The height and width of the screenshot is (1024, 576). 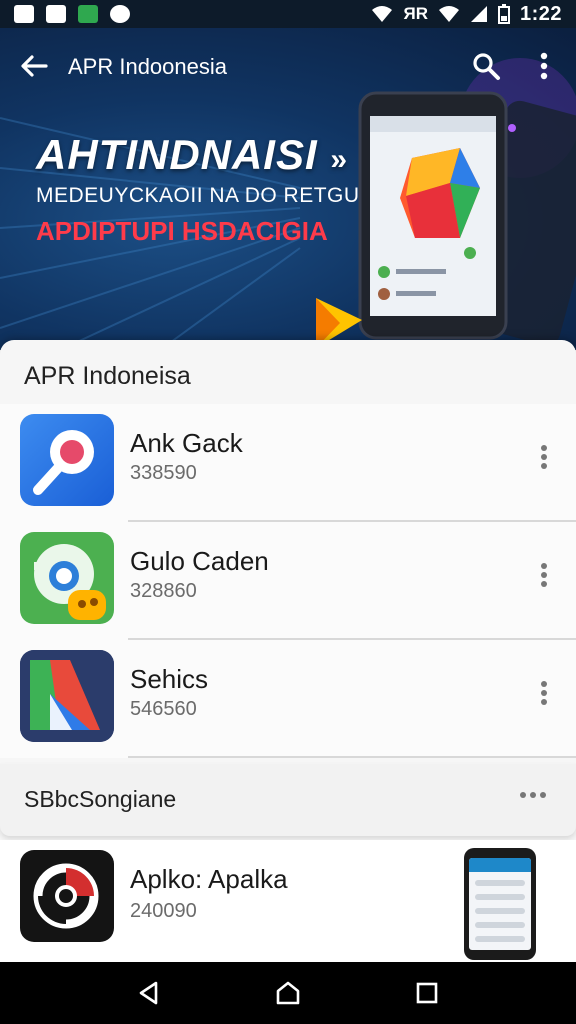 What do you see at coordinates (352, 757) in the screenshot?
I see `divider` at bounding box center [352, 757].